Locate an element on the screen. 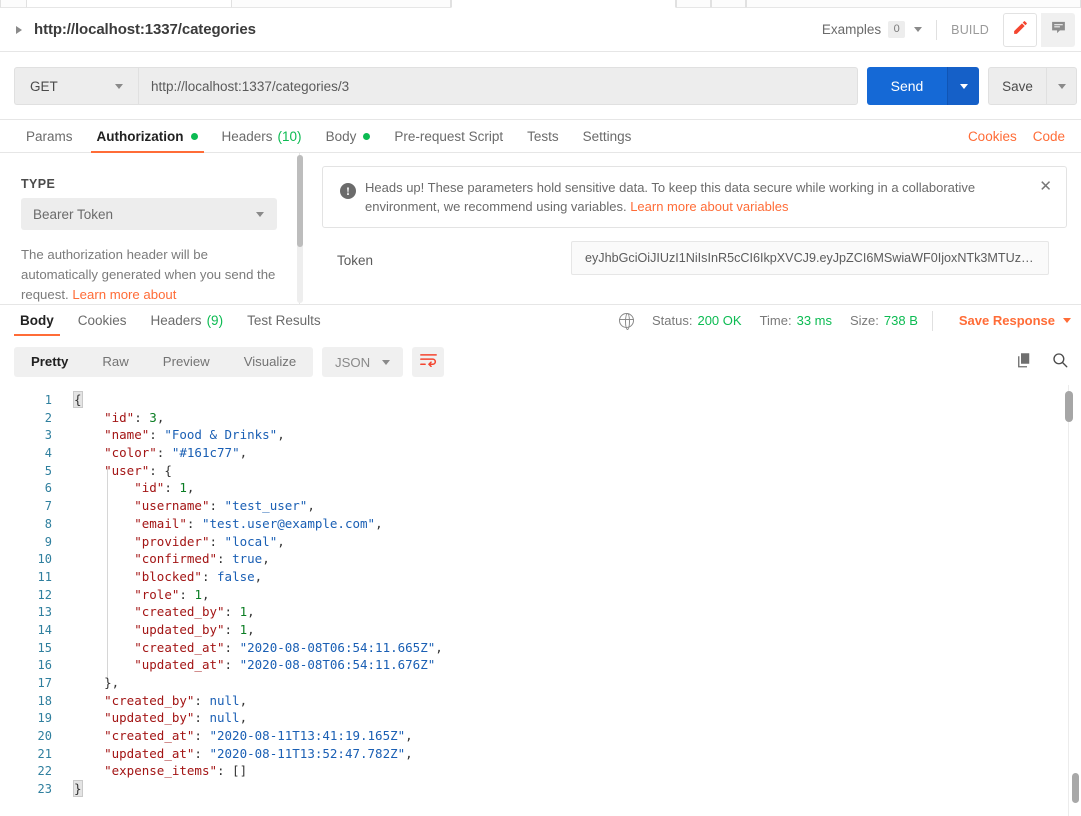  search-button is located at coordinates (1060, 362).